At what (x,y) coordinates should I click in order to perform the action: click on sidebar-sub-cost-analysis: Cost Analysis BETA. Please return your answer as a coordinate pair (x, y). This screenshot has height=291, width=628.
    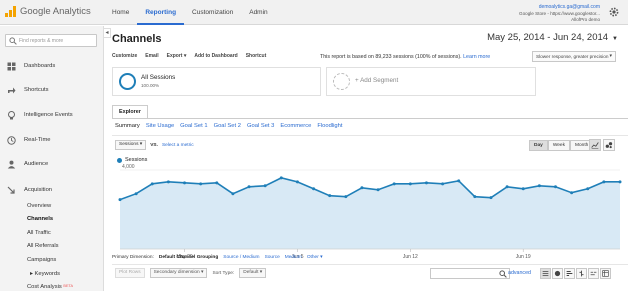
    Looking at the image, I should click on (50, 287).